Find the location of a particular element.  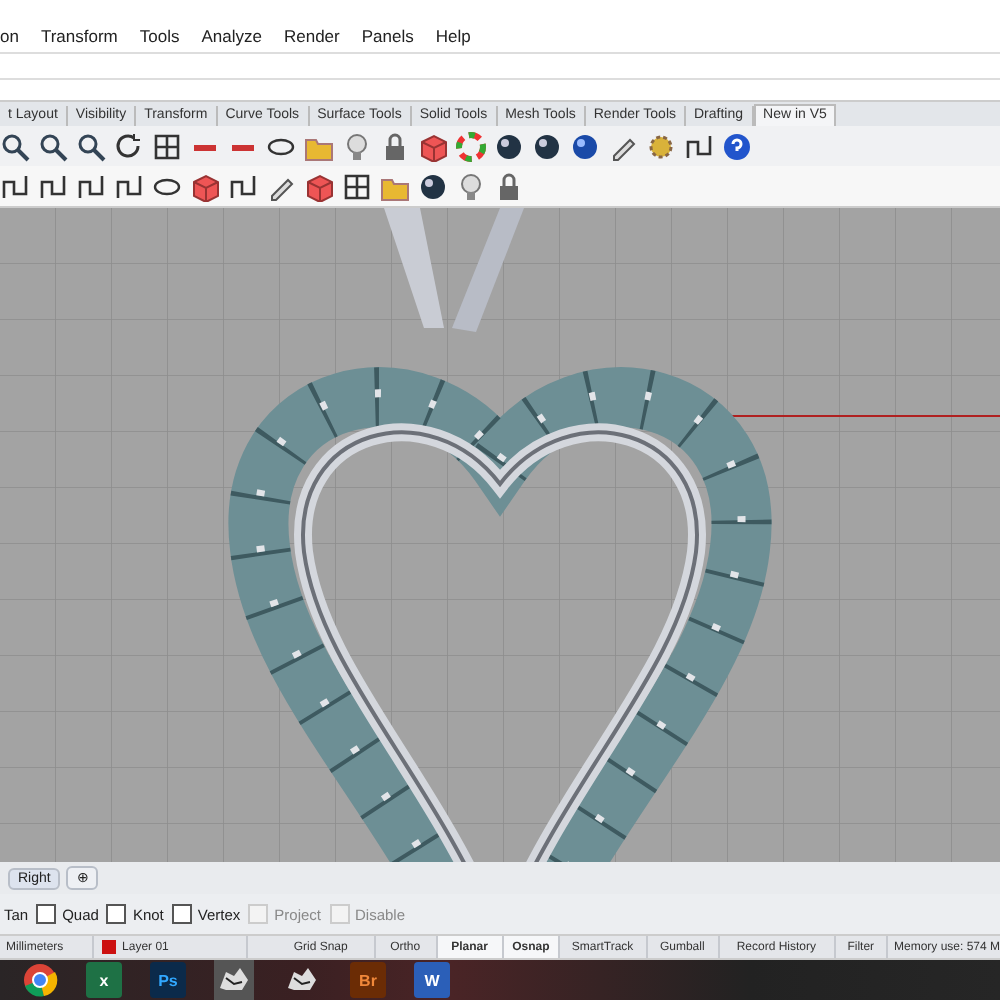

rotate-icon is located at coordinates (129, 146).